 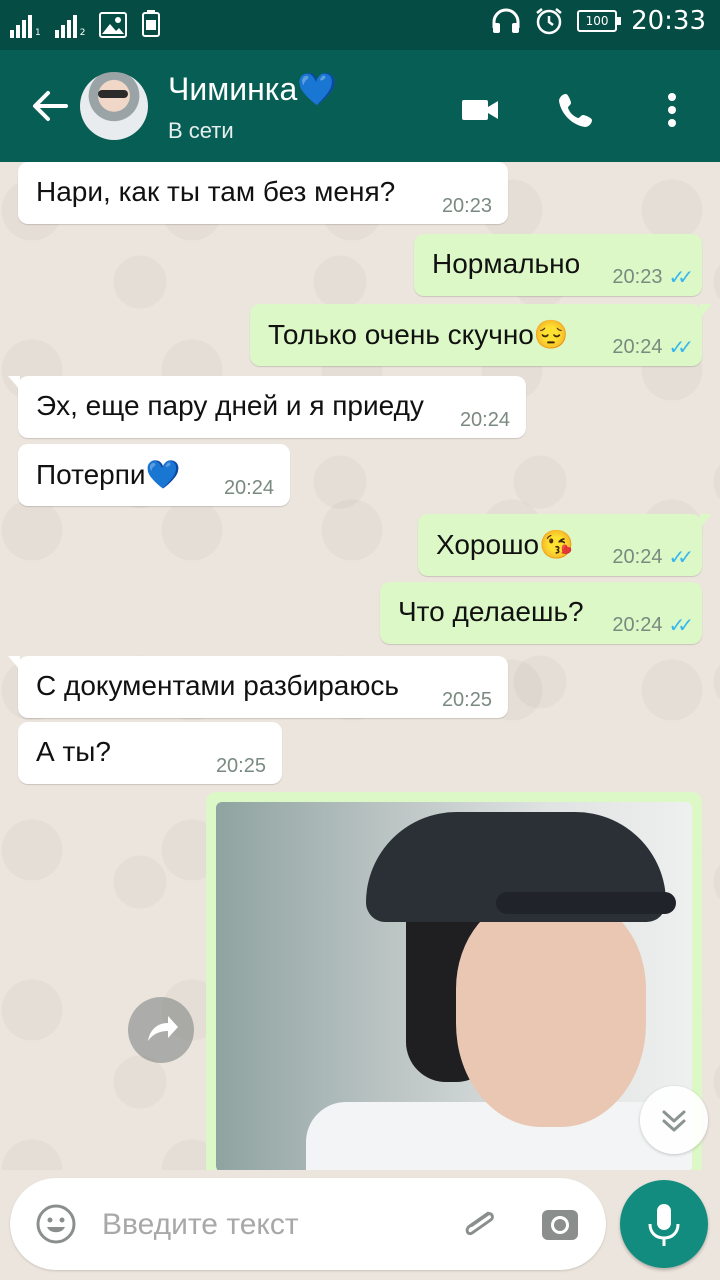 What do you see at coordinates (576, 110) in the screenshot?
I see `voice-call-icon` at bounding box center [576, 110].